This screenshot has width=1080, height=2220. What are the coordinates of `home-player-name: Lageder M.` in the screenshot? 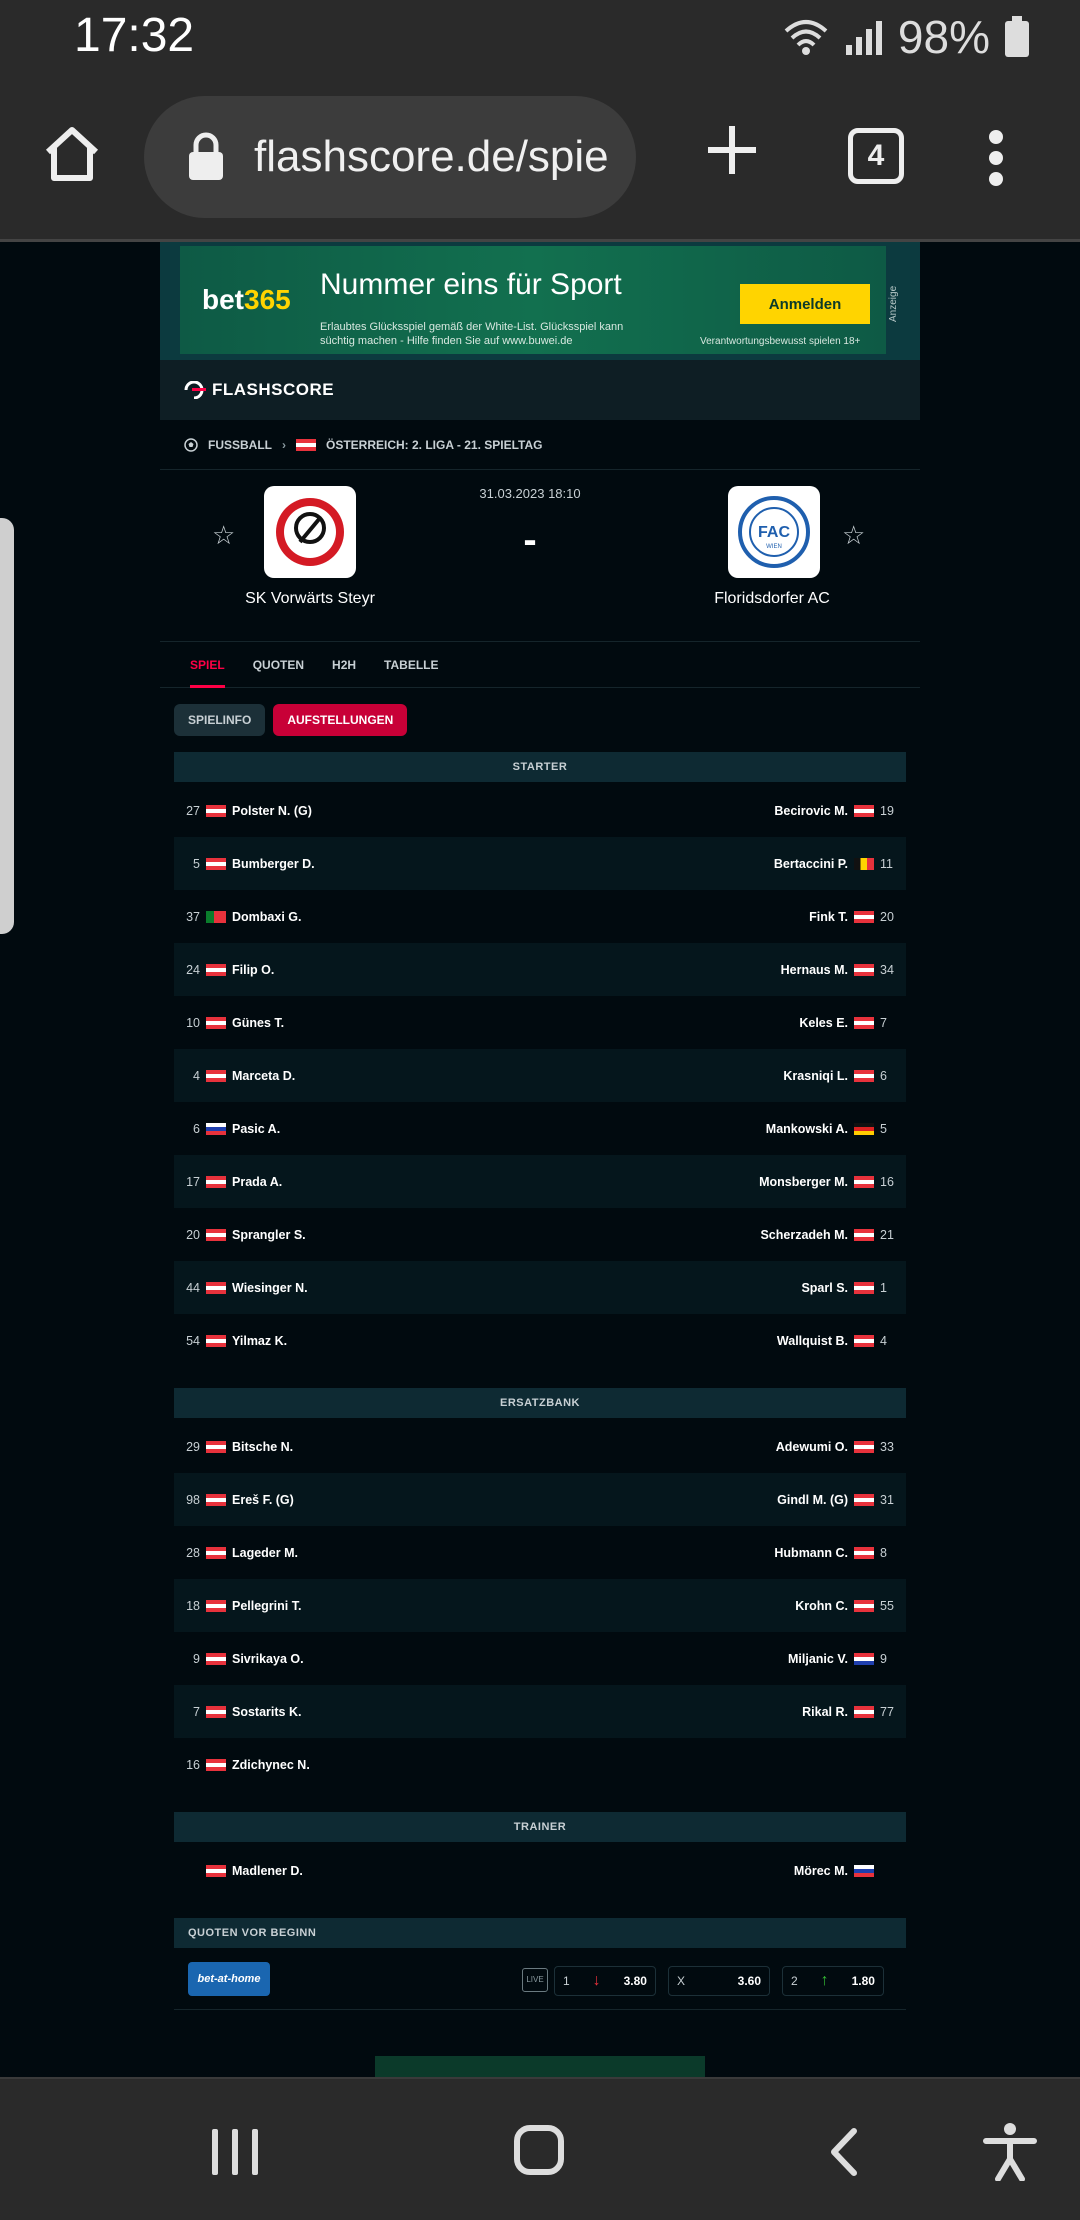 It's located at (265, 1553).